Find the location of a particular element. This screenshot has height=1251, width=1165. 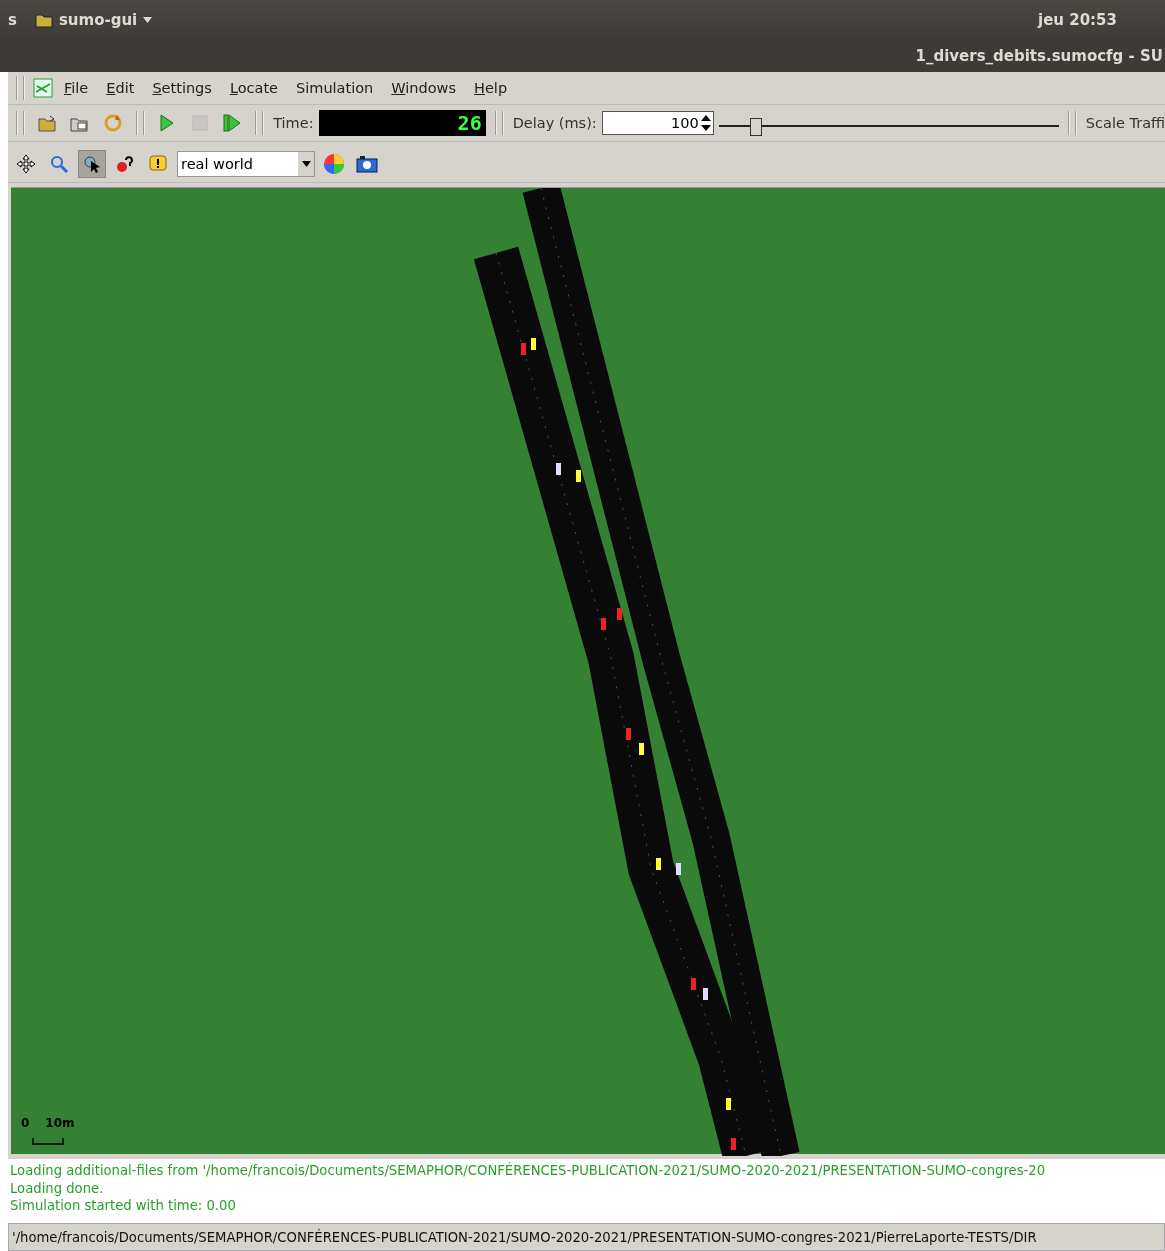

menu-item: Help is located at coordinates (491, 88).